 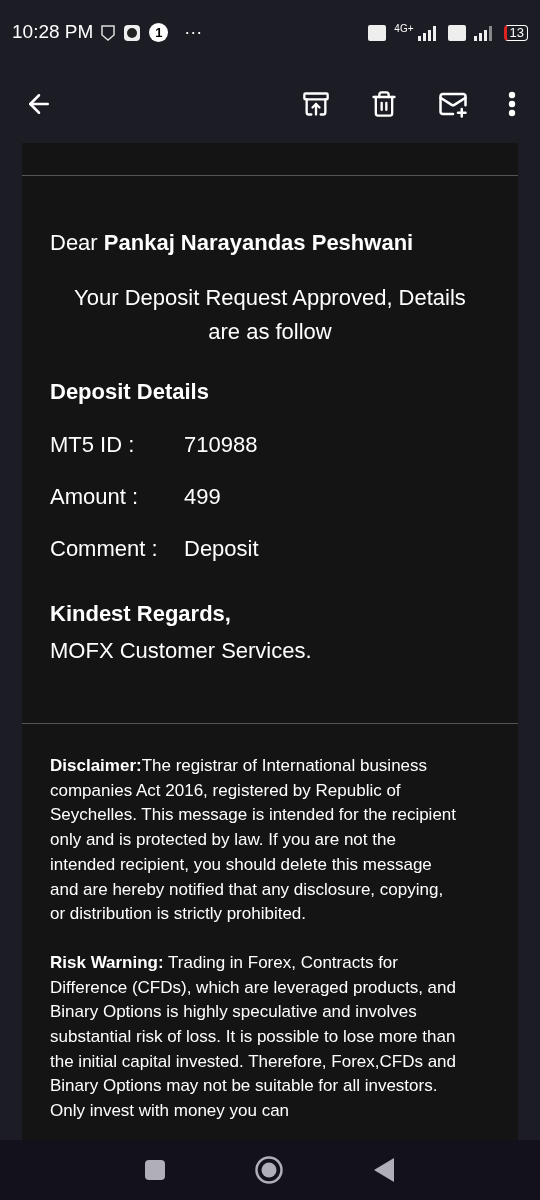 I want to click on greeting: Dear Pankaj Narayandas Peshwani, so click(x=232, y=243).